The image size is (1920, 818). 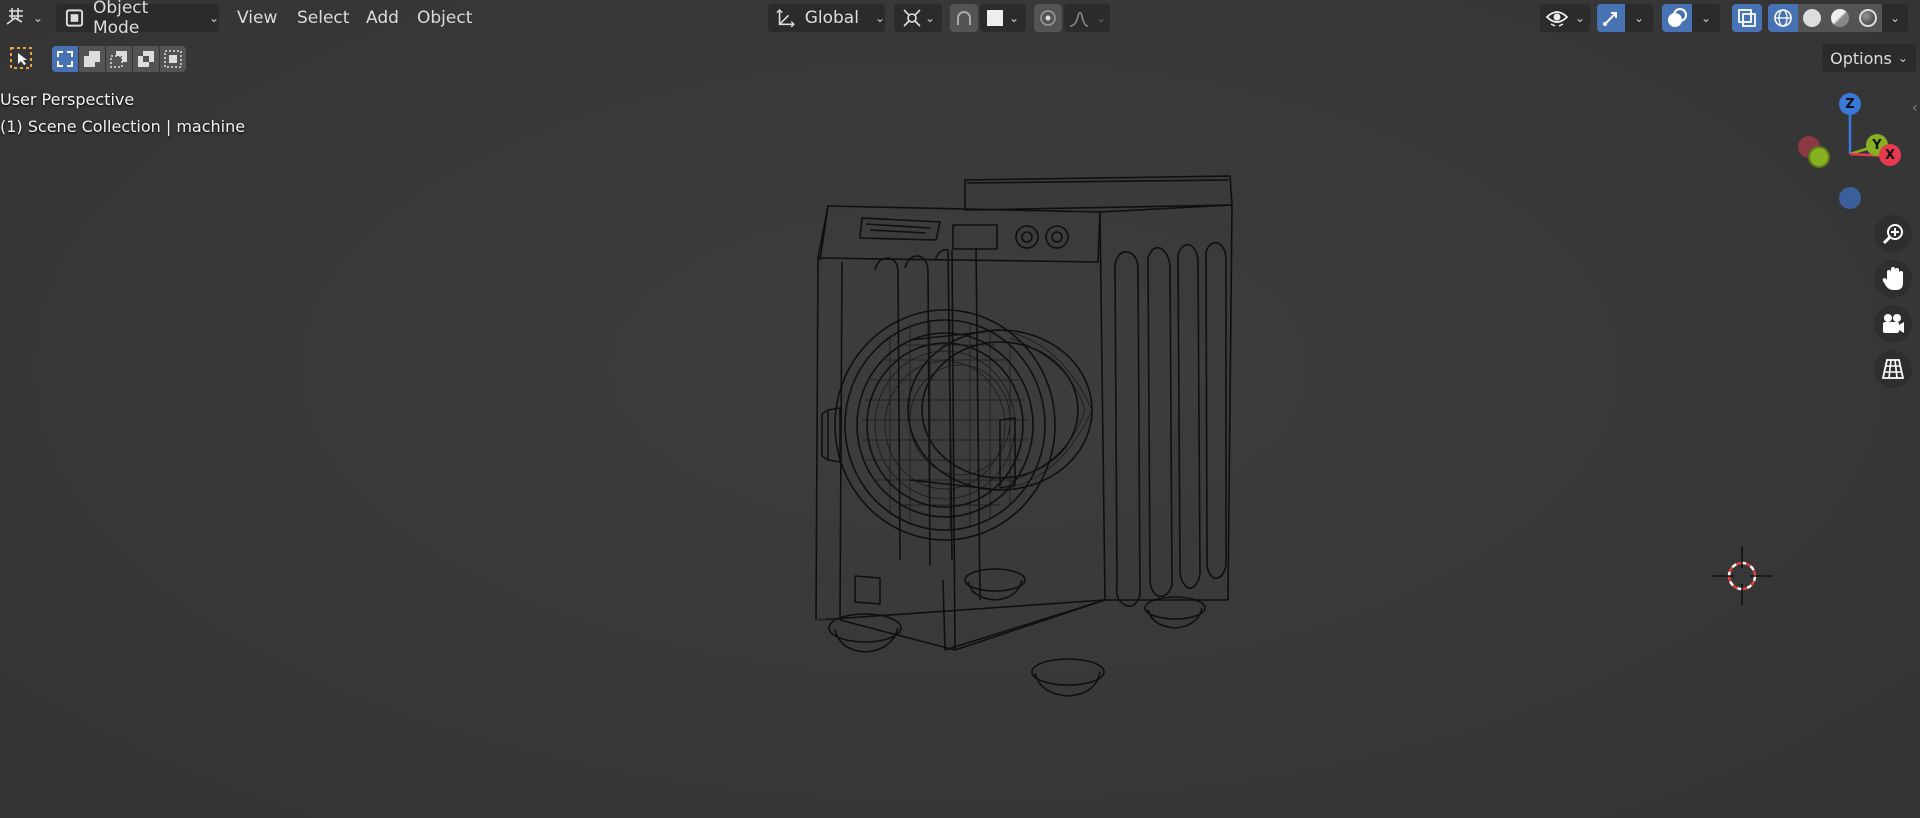 I want to click on solid-shading-icon, so click(x=1812, y=18).